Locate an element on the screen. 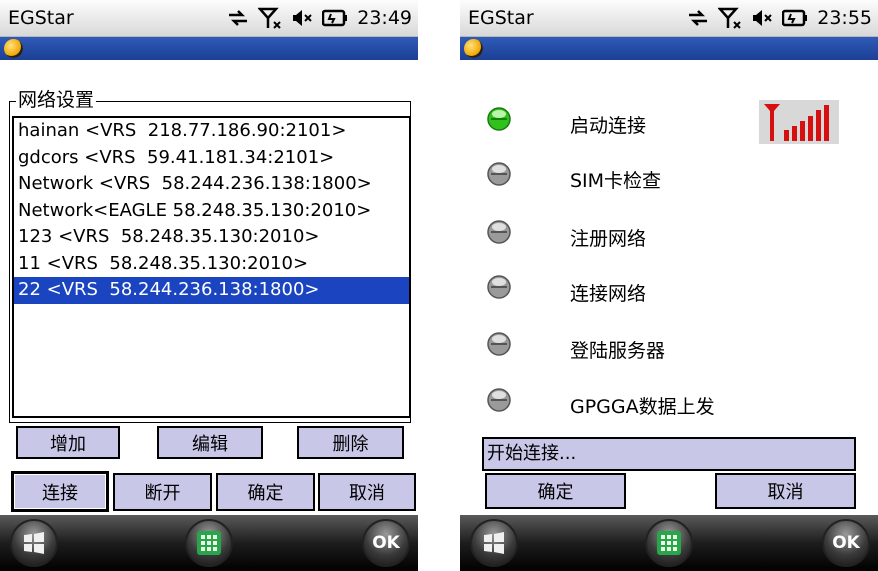 The height and width of the screenshot is (571, 878). status-icons: 23:49 is located at coordinates (319, 18).